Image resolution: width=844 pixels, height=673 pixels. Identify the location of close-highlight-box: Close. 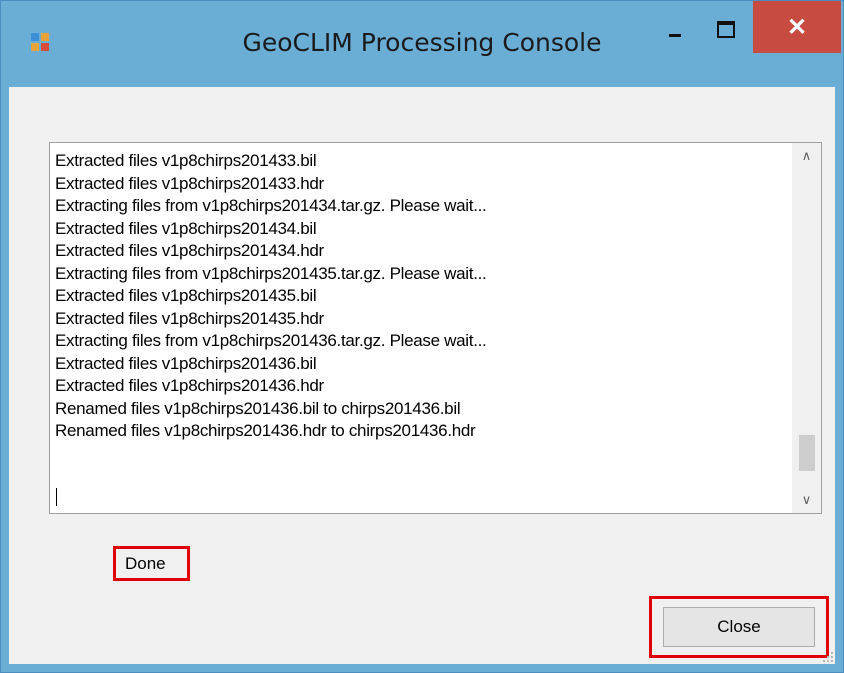
(739, 627).